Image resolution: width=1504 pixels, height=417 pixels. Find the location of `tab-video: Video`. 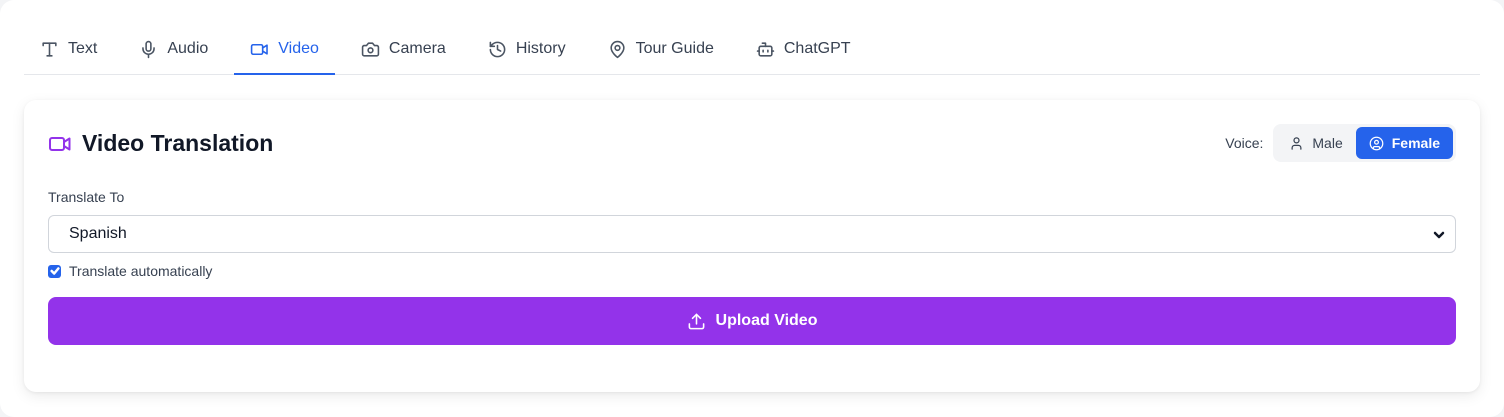

tab-video: Video is located at coordinates (284, 49).